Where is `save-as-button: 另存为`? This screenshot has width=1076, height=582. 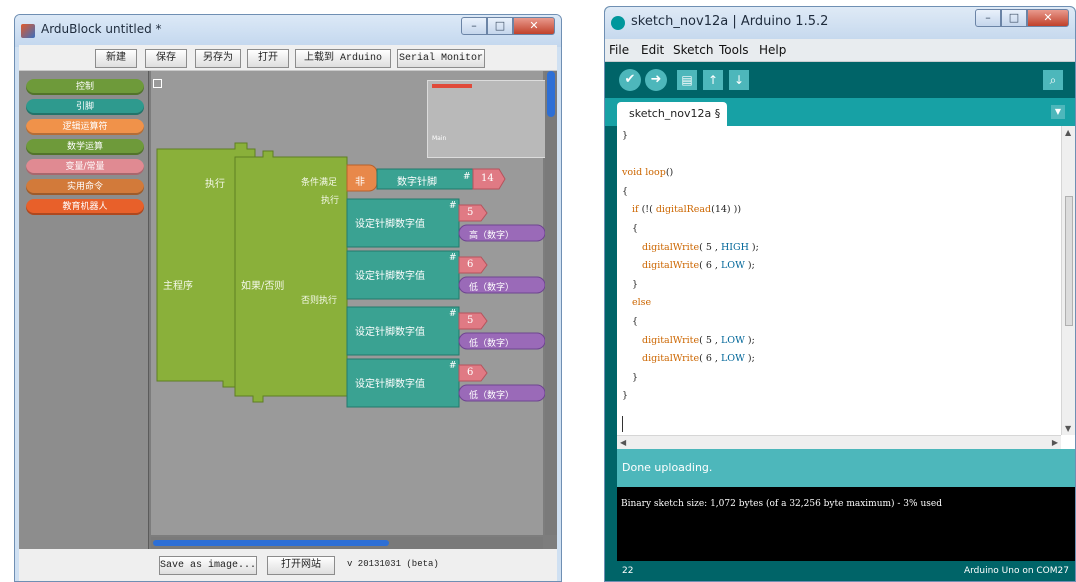
save-as-button: 另存为 is located at coordinates (218, 58).